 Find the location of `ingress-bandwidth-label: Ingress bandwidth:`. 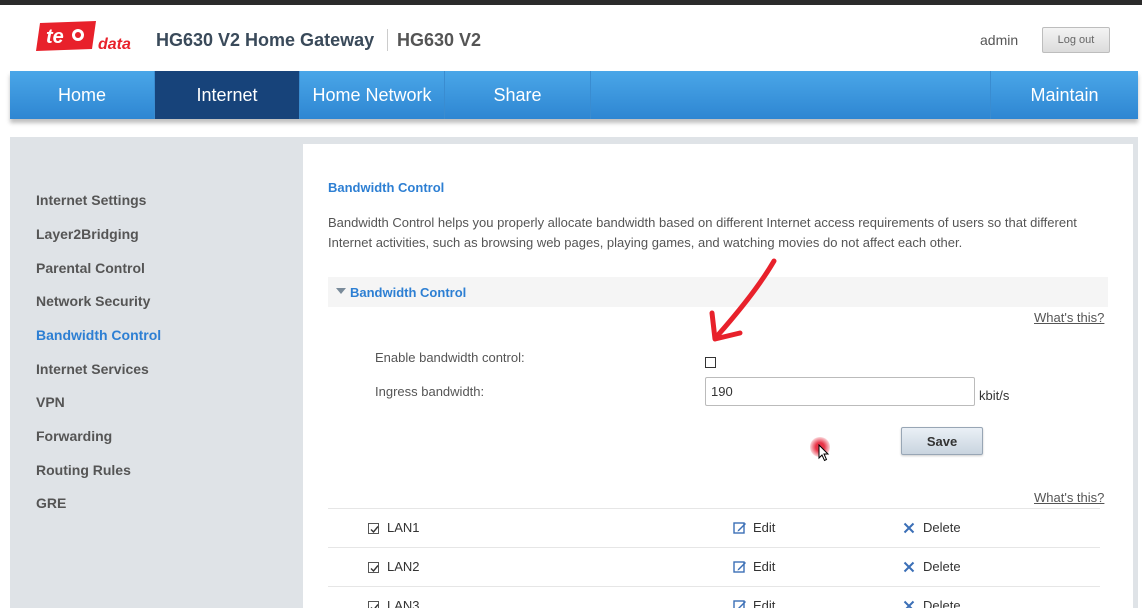

ingress-bandwidth-label: Ingress bandwidth: is located at coordinates (430, 391).